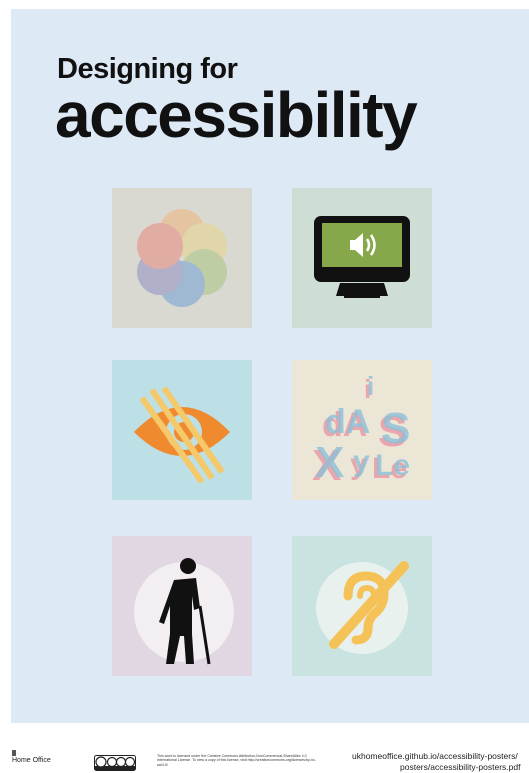  I want to click on tile-monitor, so click(362, 258).